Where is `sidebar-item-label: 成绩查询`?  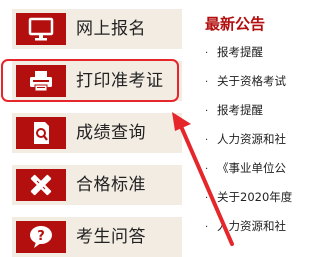
sidebar-item-label: 成绩查询 is located at coordinates (111, 133).